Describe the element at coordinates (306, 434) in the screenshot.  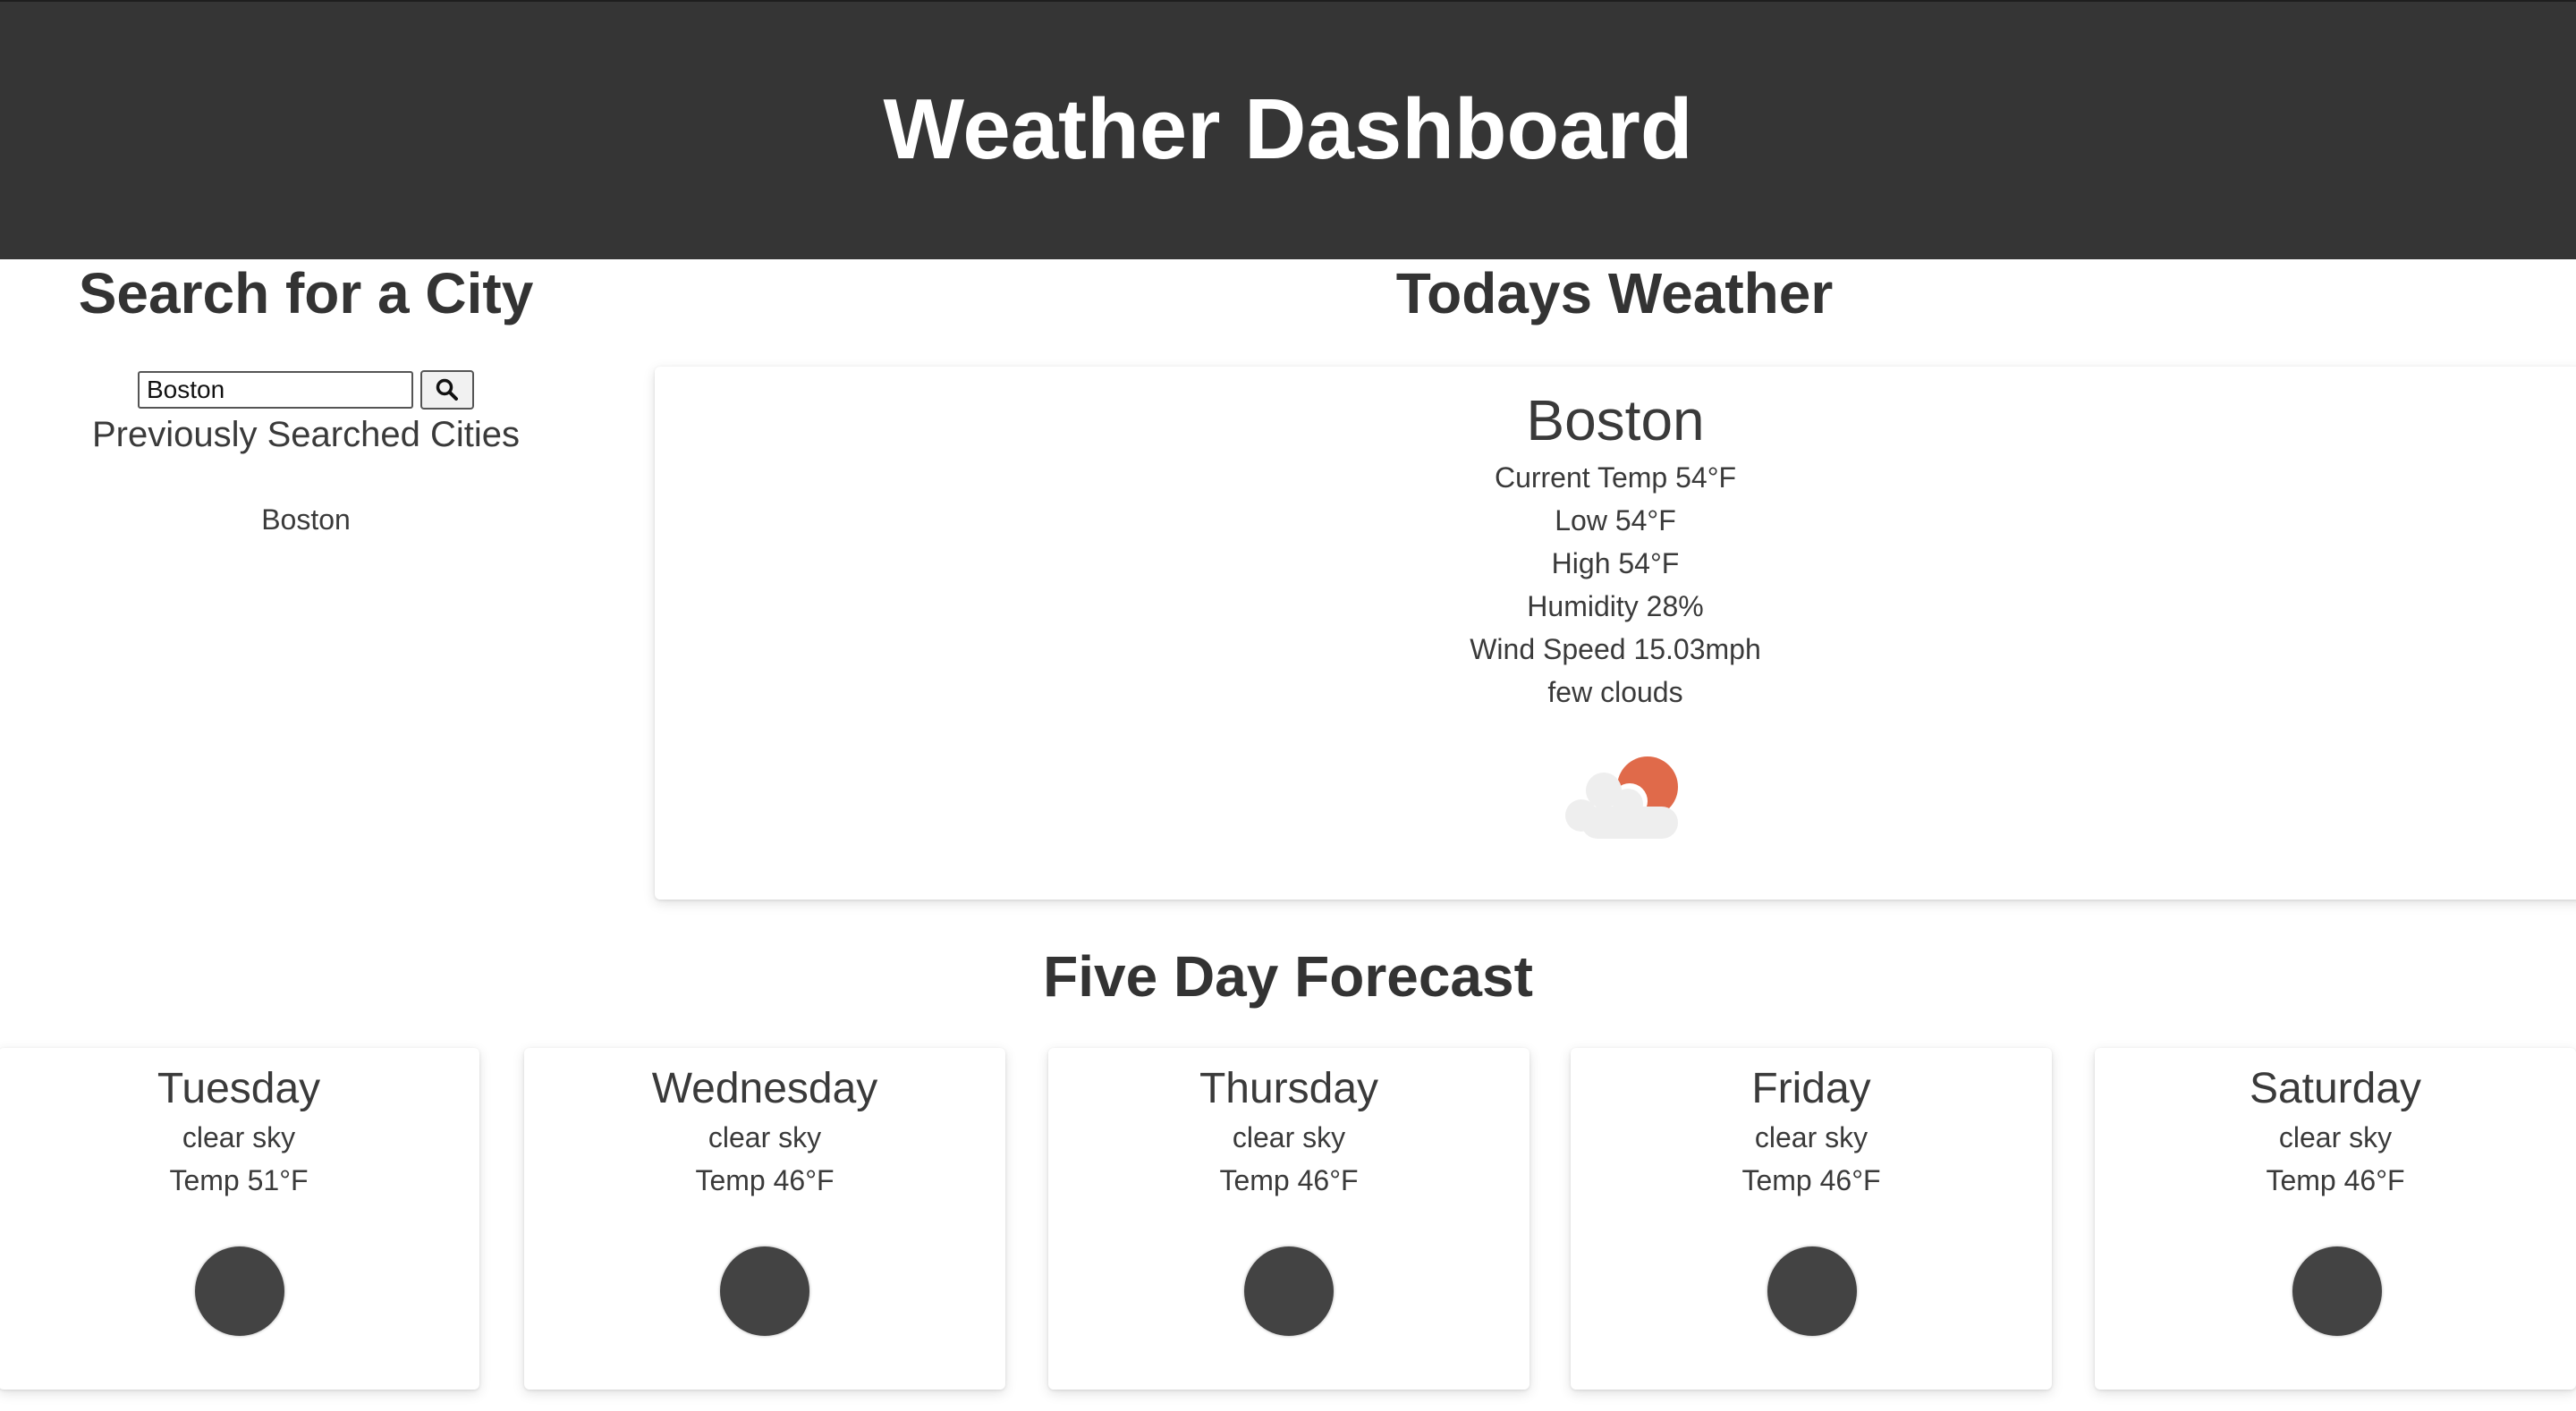
I see `previous-searches-title: Previously Searched Cities` at that location.